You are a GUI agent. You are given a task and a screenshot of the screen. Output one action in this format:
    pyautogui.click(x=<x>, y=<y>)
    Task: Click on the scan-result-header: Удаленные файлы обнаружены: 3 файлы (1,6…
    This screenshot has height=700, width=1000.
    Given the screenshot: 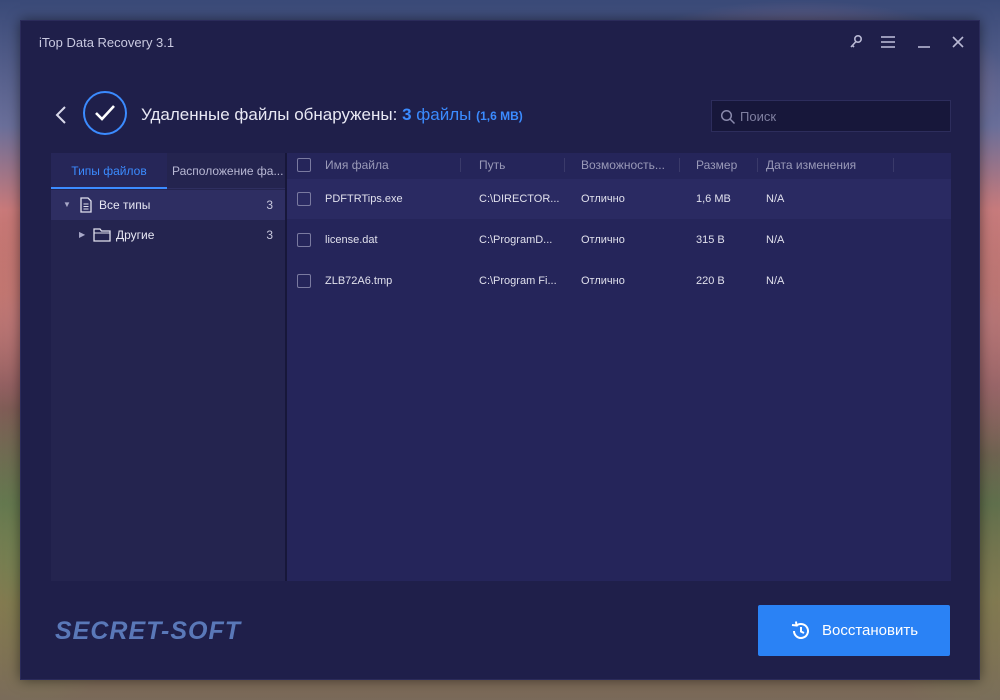 What is the action you would take?
    pyautogui.click(x=500, y=113)
    